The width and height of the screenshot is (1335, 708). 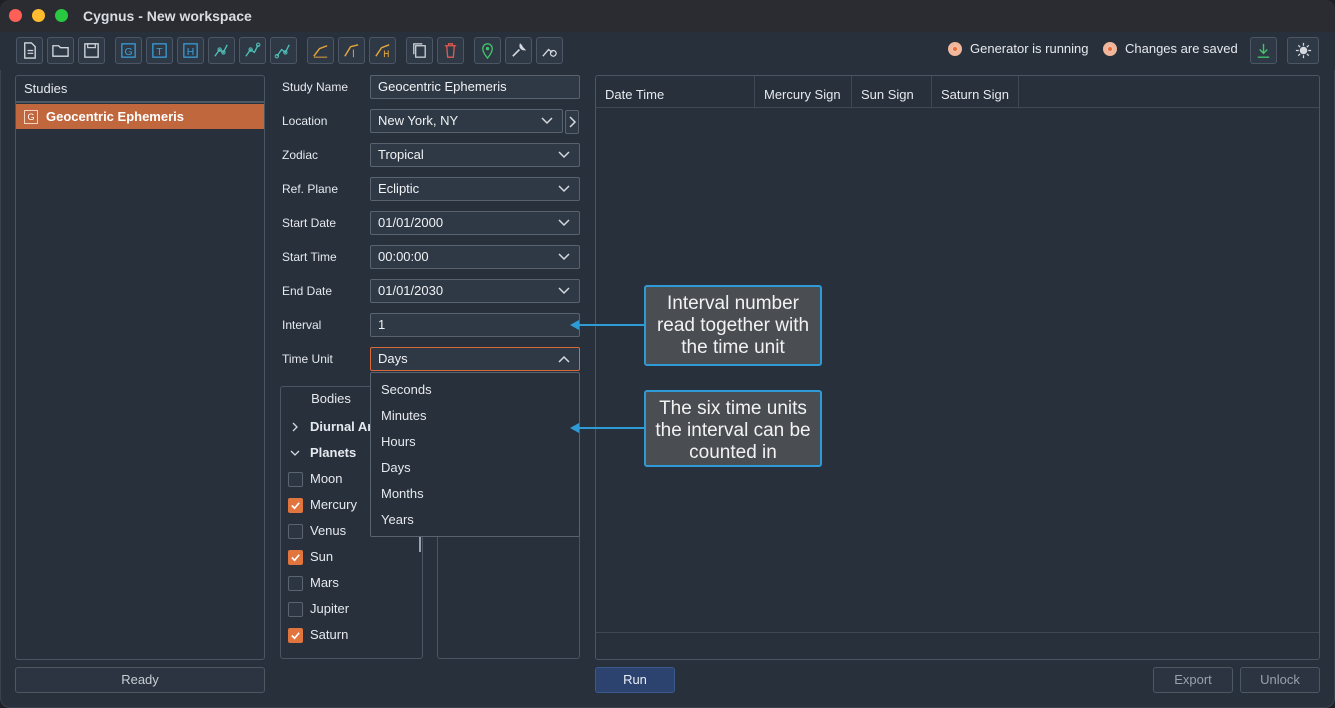 What do you see at coordinates (406, 389) in the screenshot?
I see `option-seconds: Seconds` at bounding box center [406, 389].